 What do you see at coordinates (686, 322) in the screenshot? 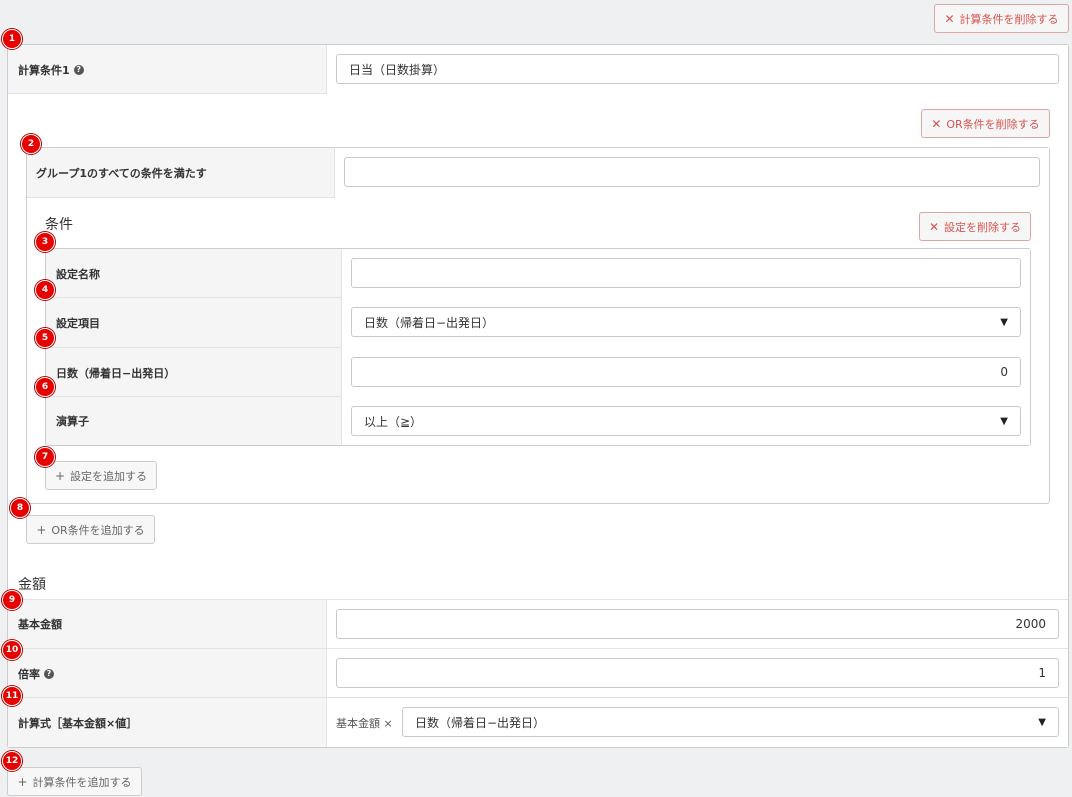
I see `setting-item-select: 日数（帰着日−出発日） ▼` at bounding box center [686, 322].